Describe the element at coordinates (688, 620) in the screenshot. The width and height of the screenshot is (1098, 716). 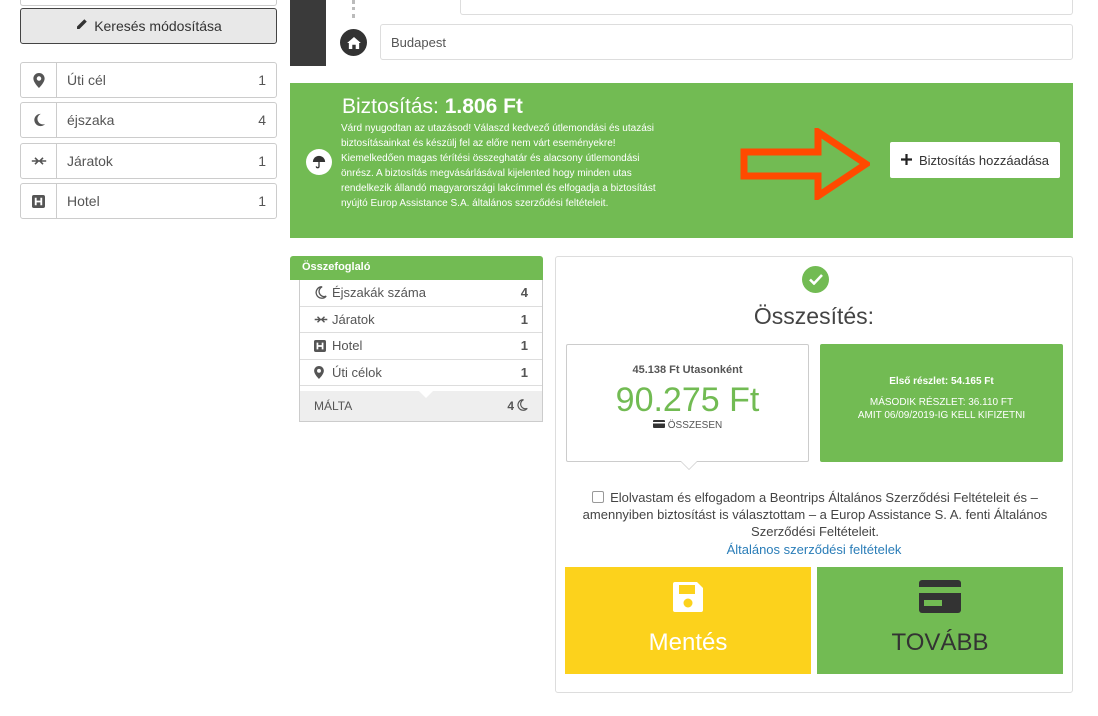
I see `save-button: Mentés` at that location.